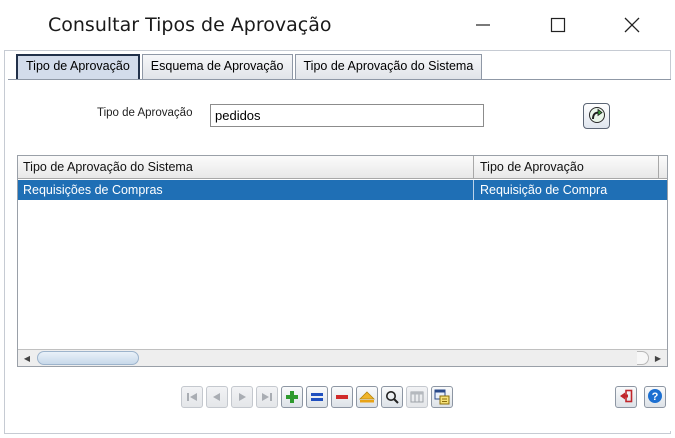  I want to click on close-button, so click(632, 25).